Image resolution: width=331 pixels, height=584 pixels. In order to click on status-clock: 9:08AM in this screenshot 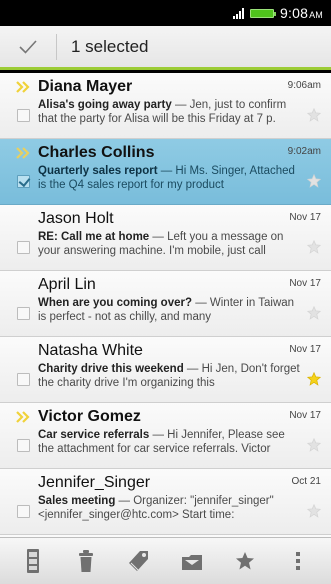, I will do `click(301, 13)`.